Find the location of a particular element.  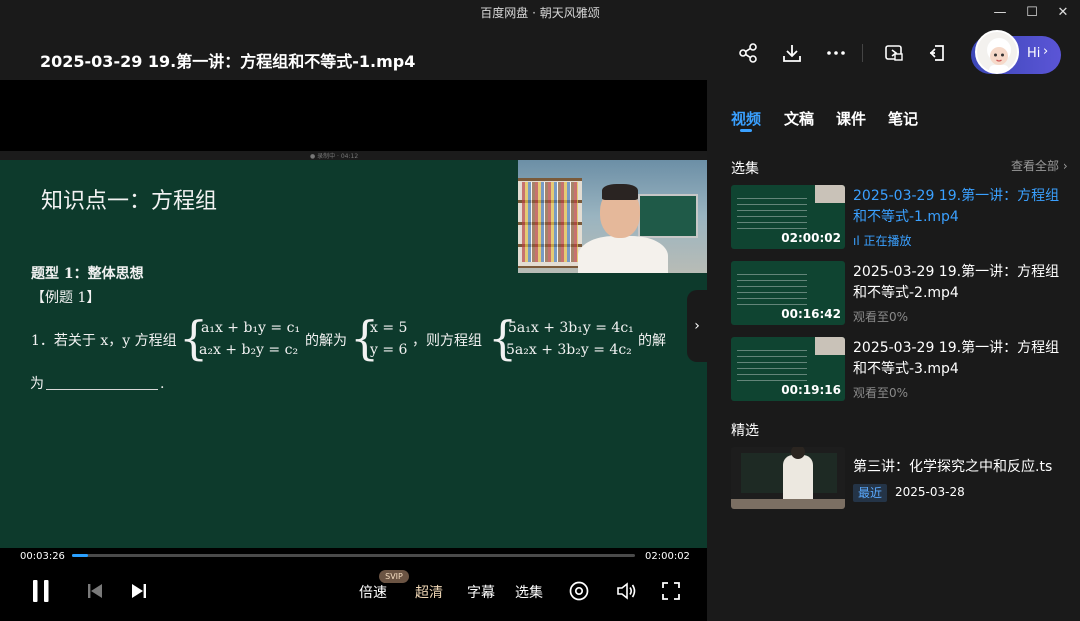

system1-line1: a₁x + b₁y = c₁ is located at coordinates (251, 328).